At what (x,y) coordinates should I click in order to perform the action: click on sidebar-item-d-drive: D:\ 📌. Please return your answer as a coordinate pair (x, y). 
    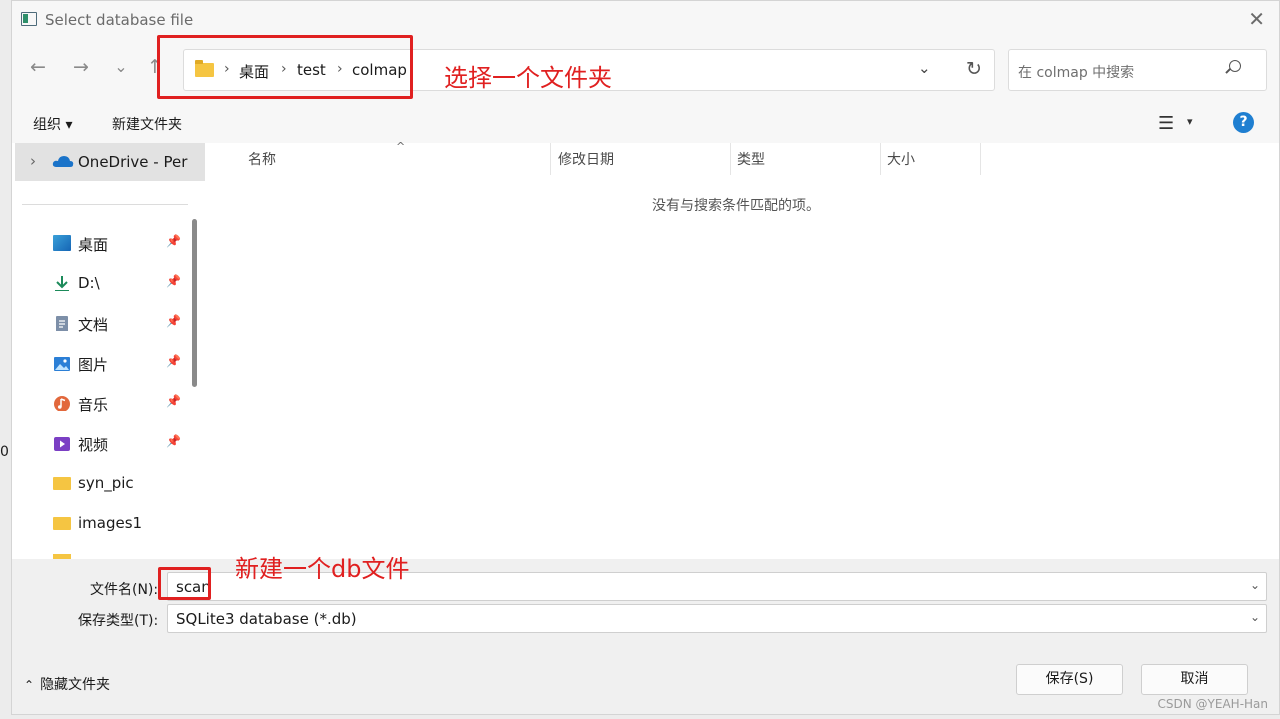
    Looking at the image, I should click on (107, 283).